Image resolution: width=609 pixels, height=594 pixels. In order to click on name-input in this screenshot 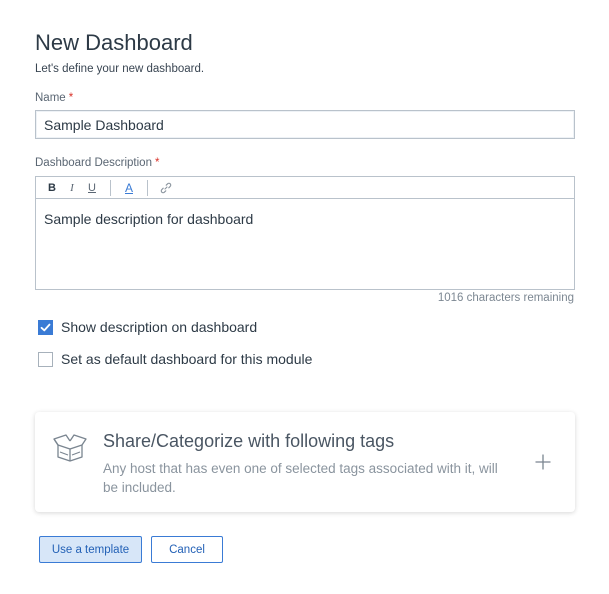, I will do `click(305, 124)`.